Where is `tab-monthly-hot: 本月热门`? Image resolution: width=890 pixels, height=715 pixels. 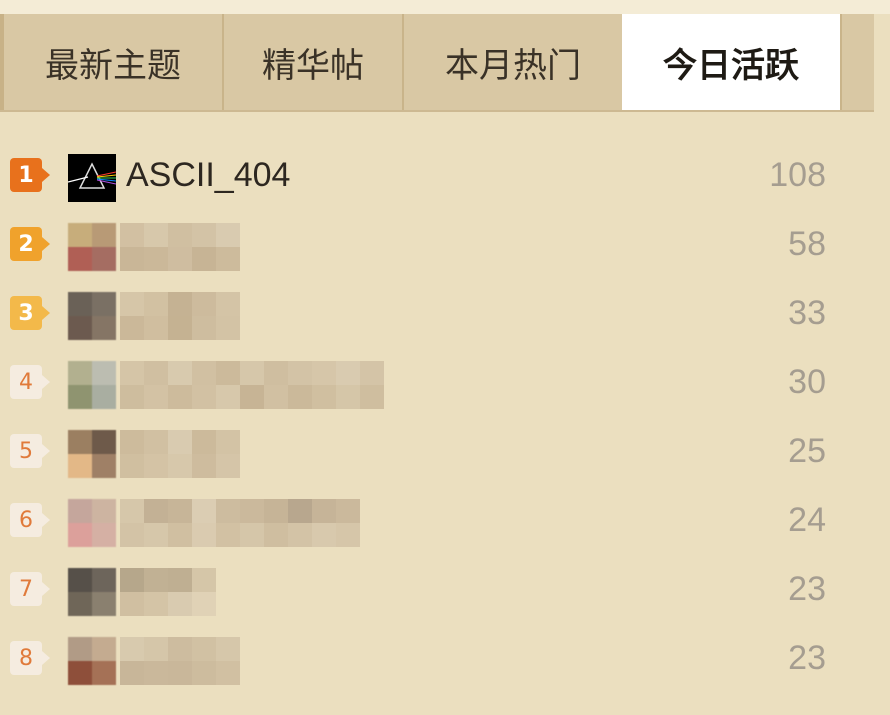
tab-monthly-hot: 本月热门 is located at coordinates (512, 62).